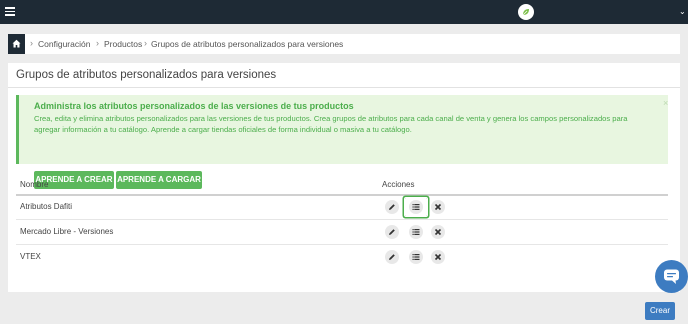 This screenshot has height=324, width=688. I want to click on list-button-inner, so click(416, 207).